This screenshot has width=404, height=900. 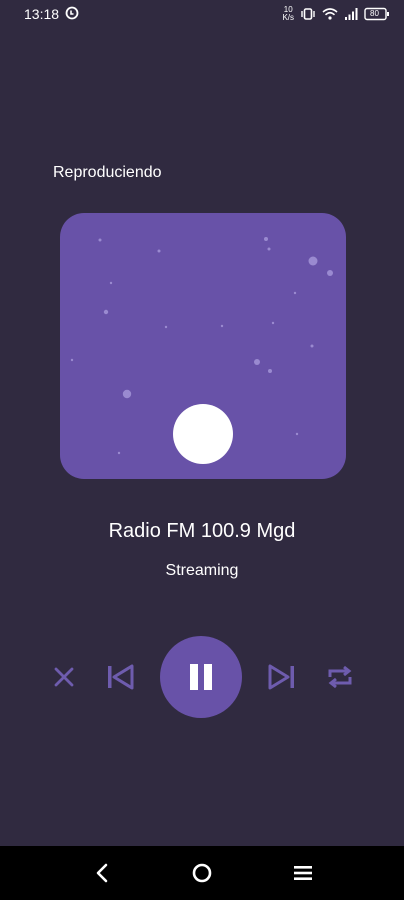 I want to click on wifi-icon, so click(x=330, y=14).